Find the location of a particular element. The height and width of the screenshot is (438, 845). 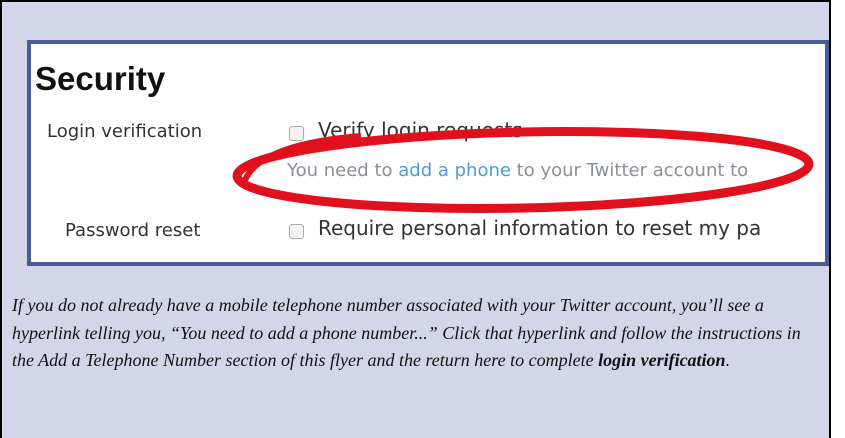

verify-login-checkbox is located at coordinates (296, 133).